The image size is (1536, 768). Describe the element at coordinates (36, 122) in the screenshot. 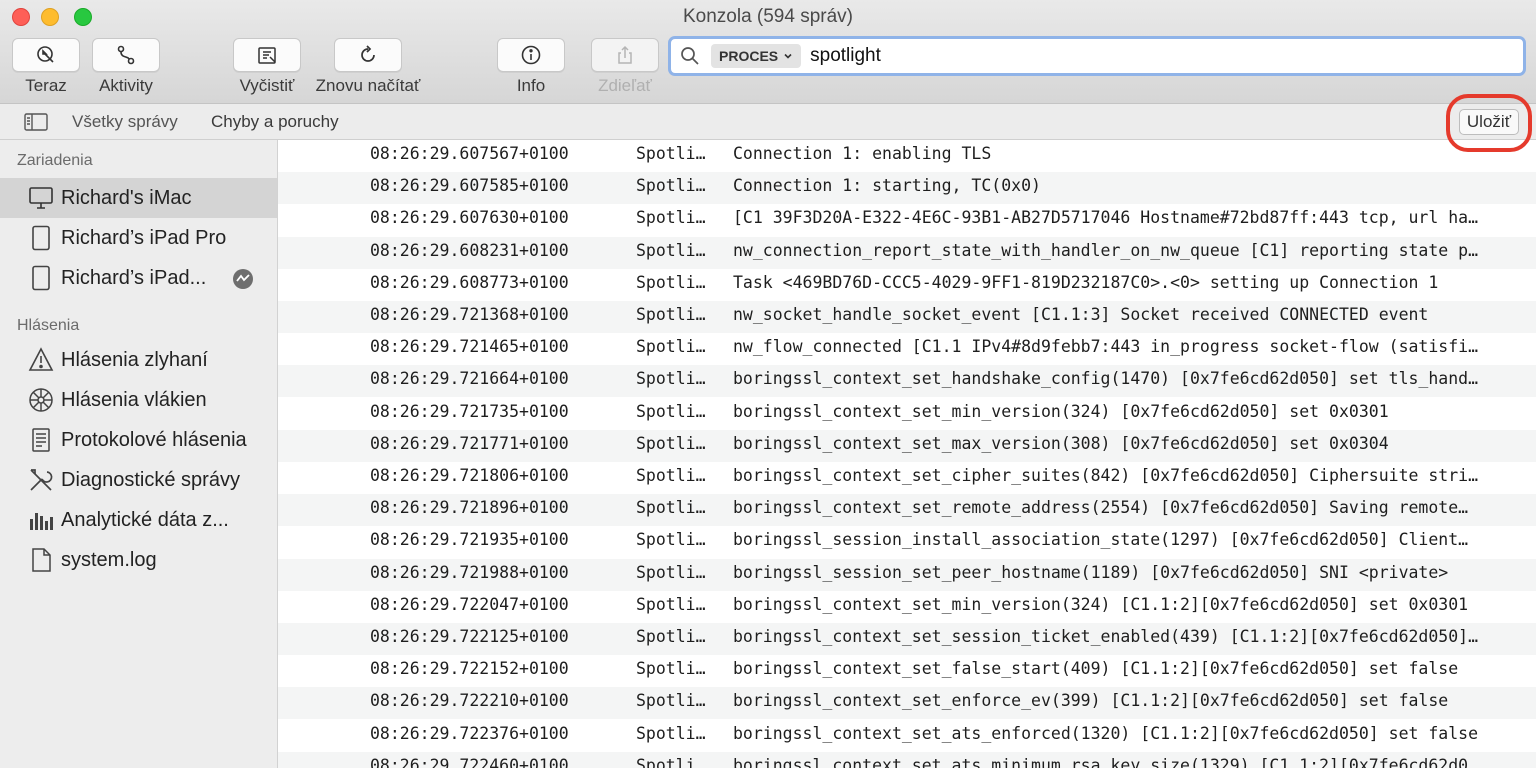

I see `sidebar-toggle-icon` at that location.